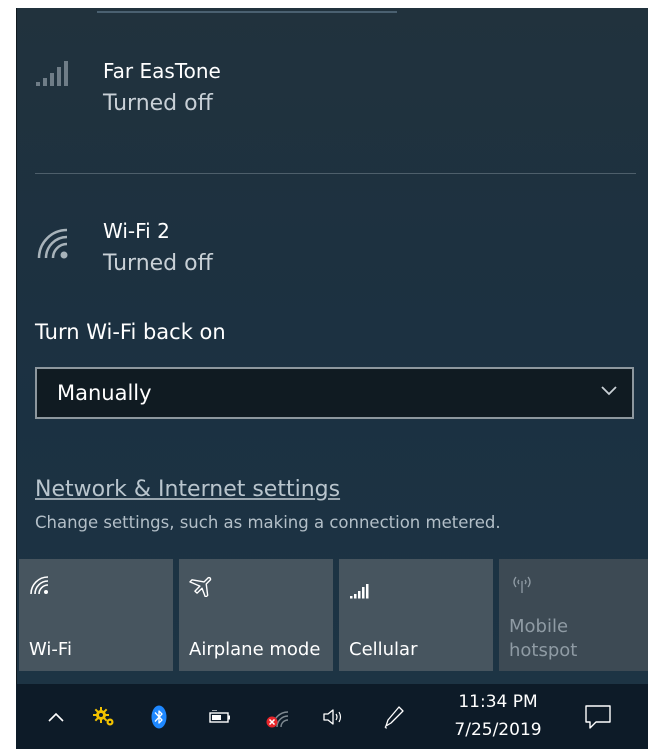 This screenshot has height=749, width=648. Describe the element at coordinates (256, 615) in the screenshot. I see `quick-action-airplane-mode: Airplane mode` at that location.